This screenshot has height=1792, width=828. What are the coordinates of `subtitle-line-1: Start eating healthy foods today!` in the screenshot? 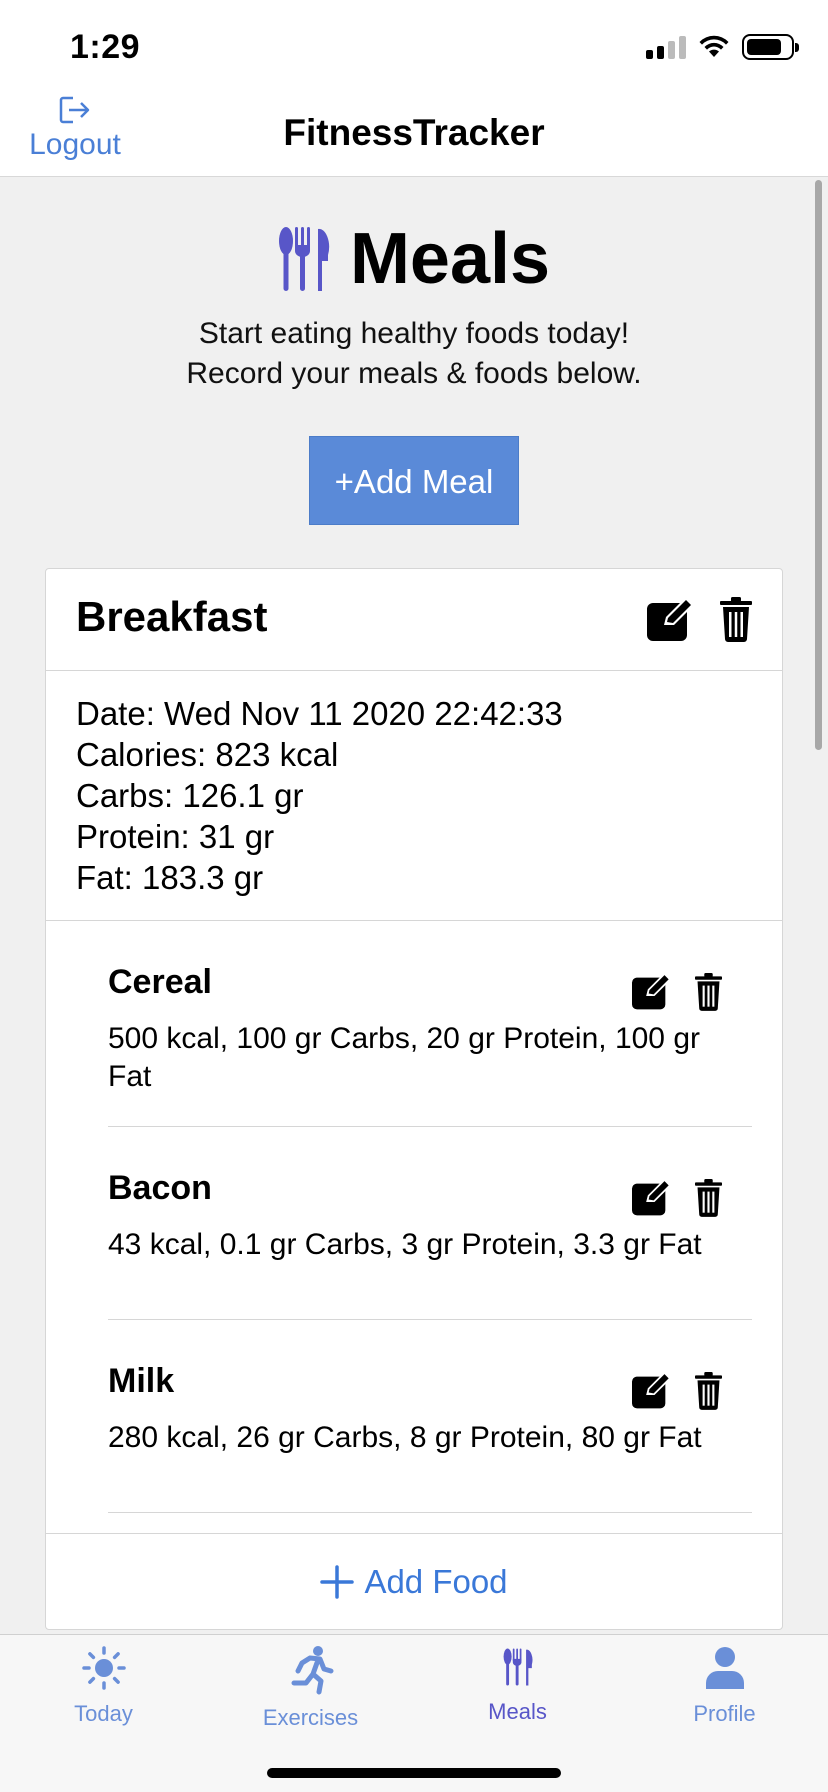 It's located at (414, 333).